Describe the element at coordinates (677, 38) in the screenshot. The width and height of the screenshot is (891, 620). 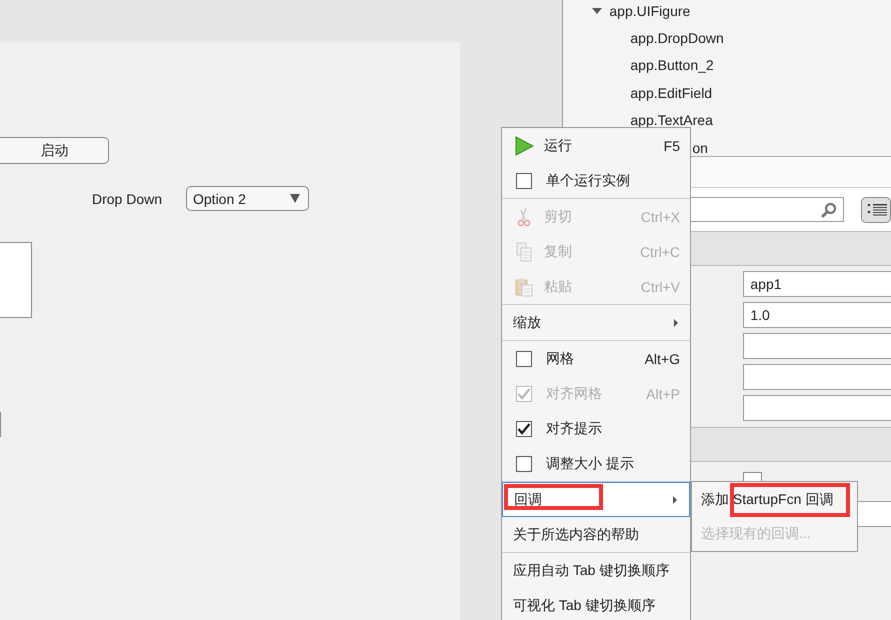
I see `tree-item: app.DropDown` at that location.